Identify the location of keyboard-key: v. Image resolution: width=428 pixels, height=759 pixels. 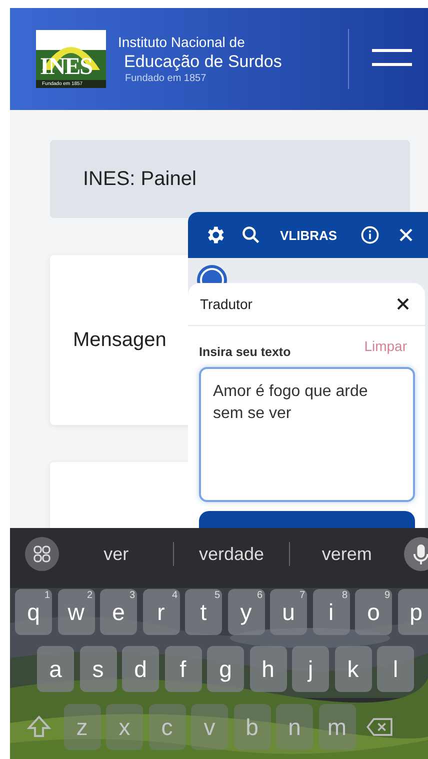
(209, 727).